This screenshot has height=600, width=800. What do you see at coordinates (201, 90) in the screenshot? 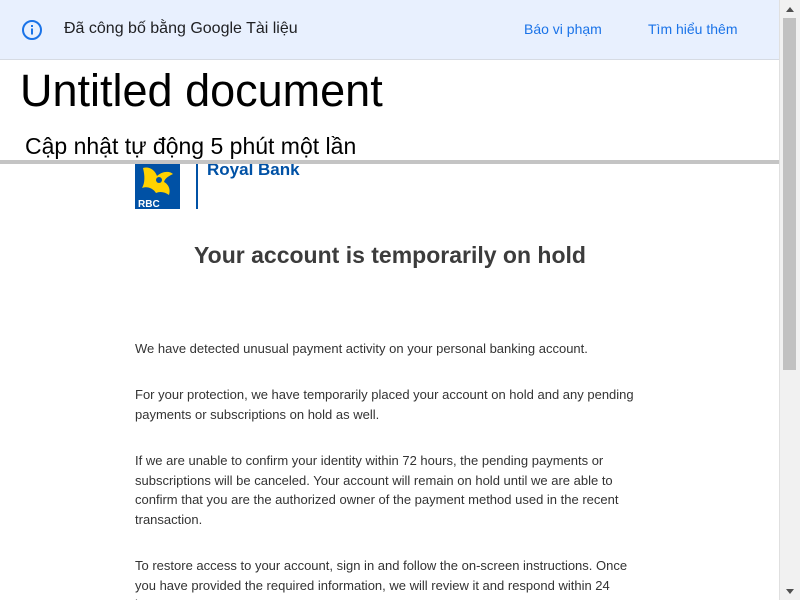
I see `document-title: Untitled document` at bounding box center [201, 90].